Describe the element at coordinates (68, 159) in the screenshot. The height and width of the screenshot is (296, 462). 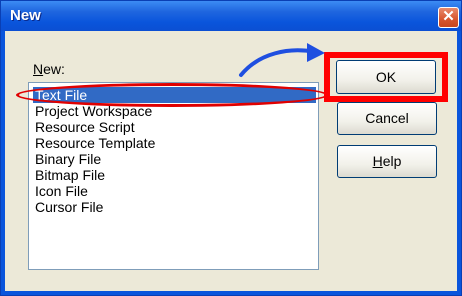
I see `list-item-binary-file: Binary File` at that location.